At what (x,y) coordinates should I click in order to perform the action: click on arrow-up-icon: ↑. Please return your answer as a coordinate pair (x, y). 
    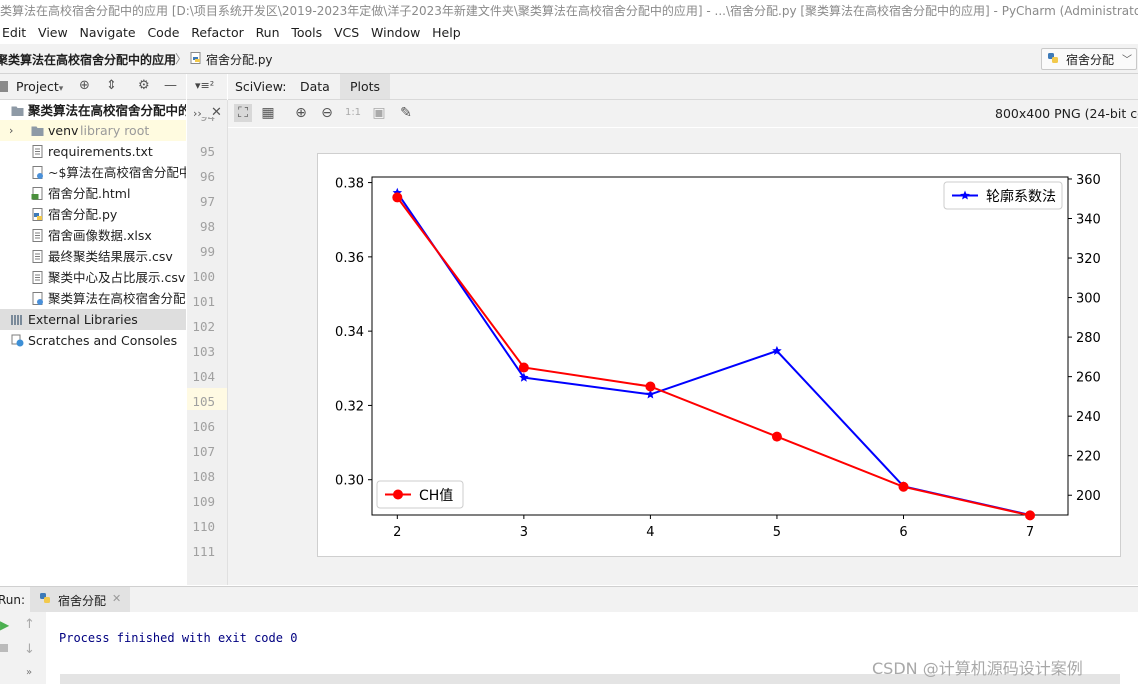
    Looking at the image, I should click on (29, 624).